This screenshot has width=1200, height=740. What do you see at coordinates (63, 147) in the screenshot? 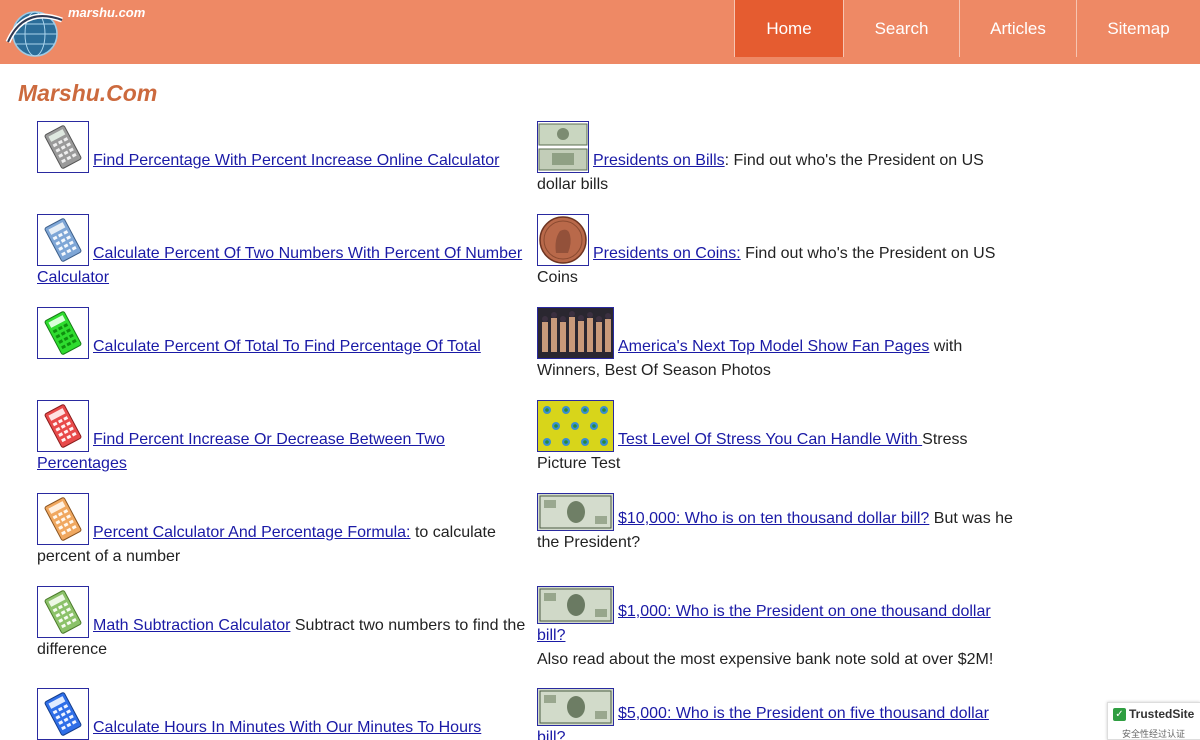
I see `calculator-gray-icon` at bounding box center [63, 147].